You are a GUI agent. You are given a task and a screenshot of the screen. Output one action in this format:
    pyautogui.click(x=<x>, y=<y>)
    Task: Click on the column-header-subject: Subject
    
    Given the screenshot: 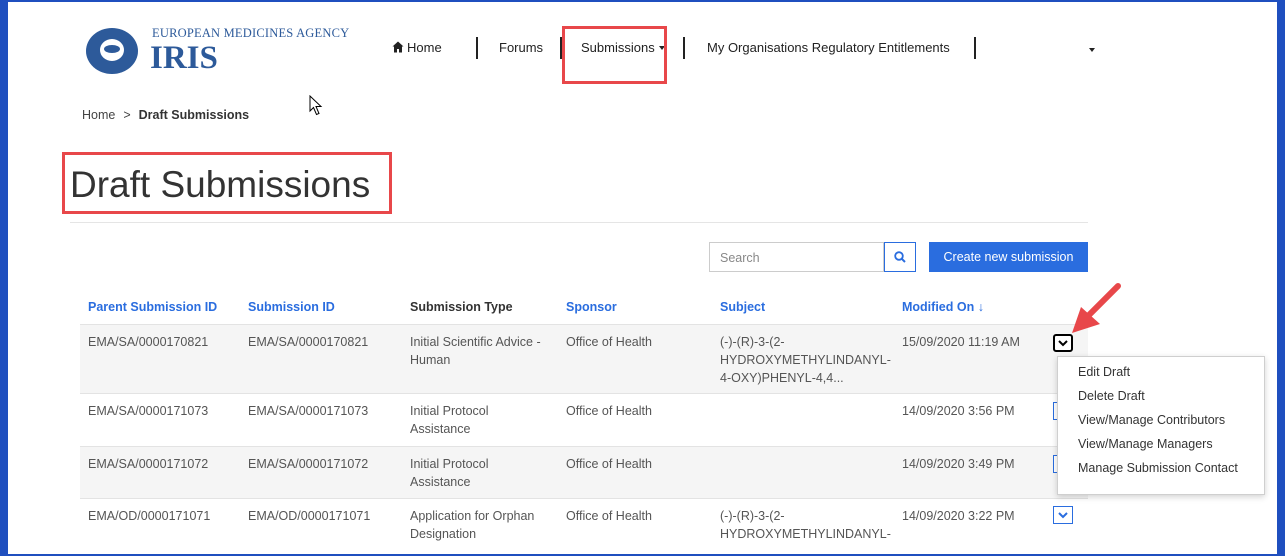 What is the action you would take?
    pyautogui.click(x=742, y=307)
    